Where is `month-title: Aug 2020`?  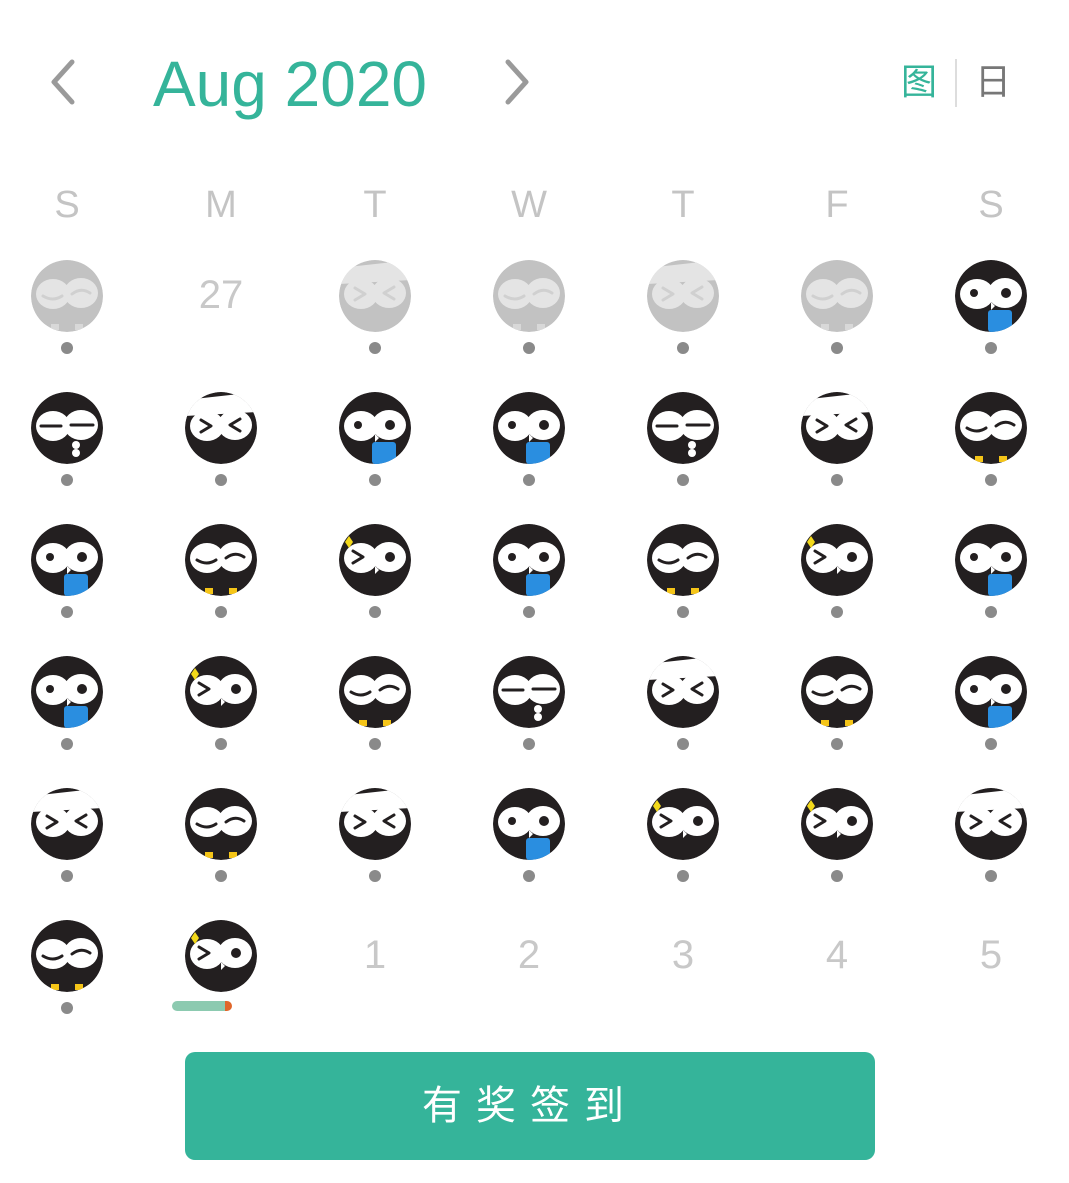
month-title: Aug 2020 is located at coordinates (290, 84).